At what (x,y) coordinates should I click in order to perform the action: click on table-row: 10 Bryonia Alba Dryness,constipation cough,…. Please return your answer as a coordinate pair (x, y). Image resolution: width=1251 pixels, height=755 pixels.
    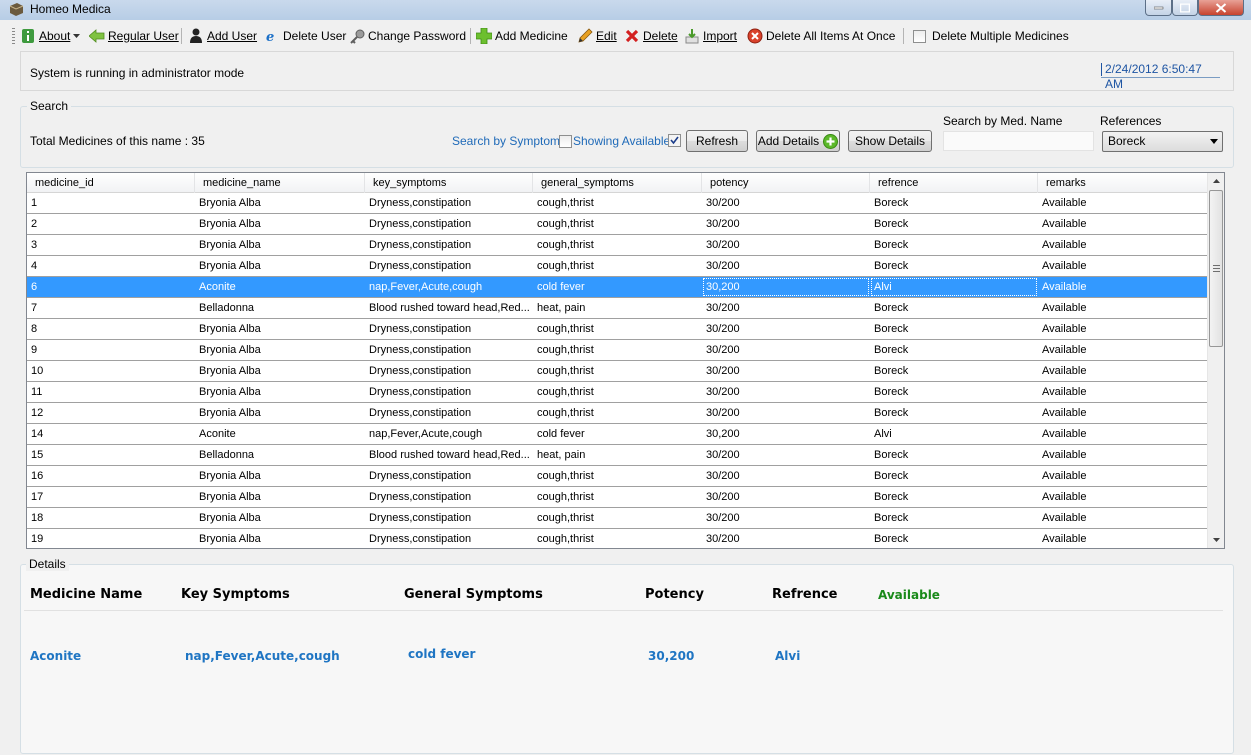
    Looking at the image, I should click on (617, 371).